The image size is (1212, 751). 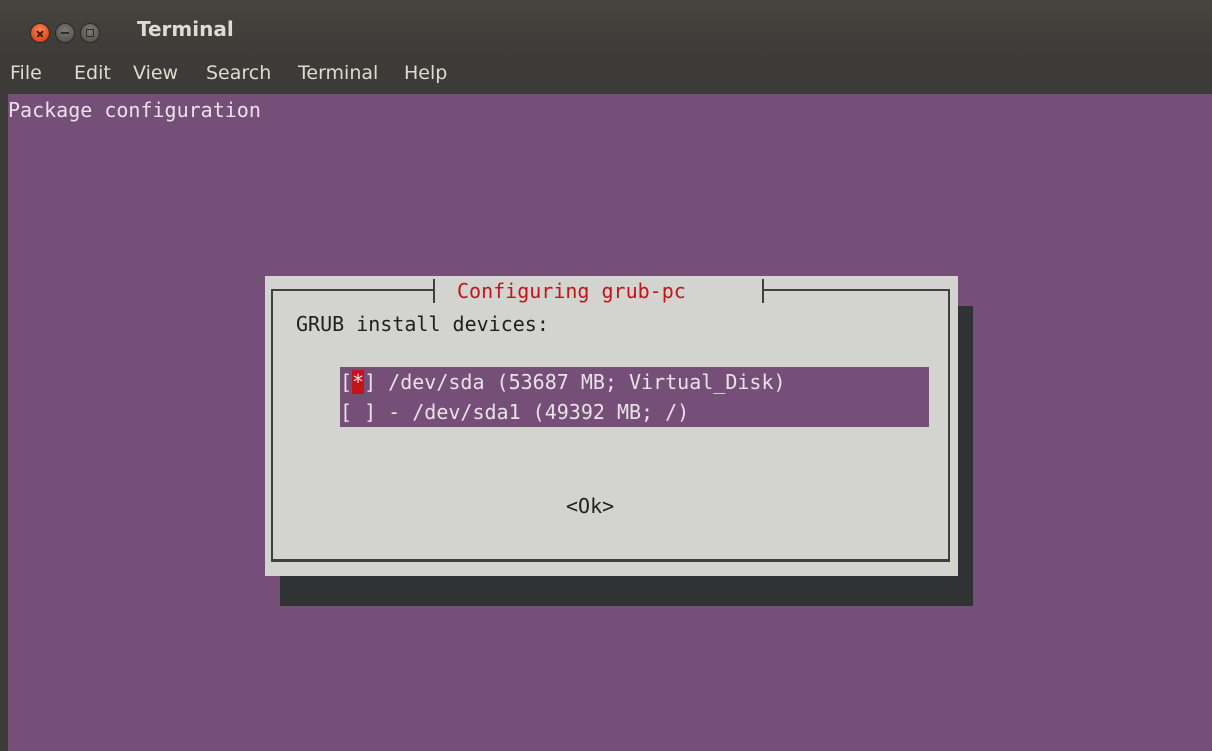 What do you see at coordinates (90, 33) in the screenshot?
I see `maximize-icon` at bounding box center [90, 33].